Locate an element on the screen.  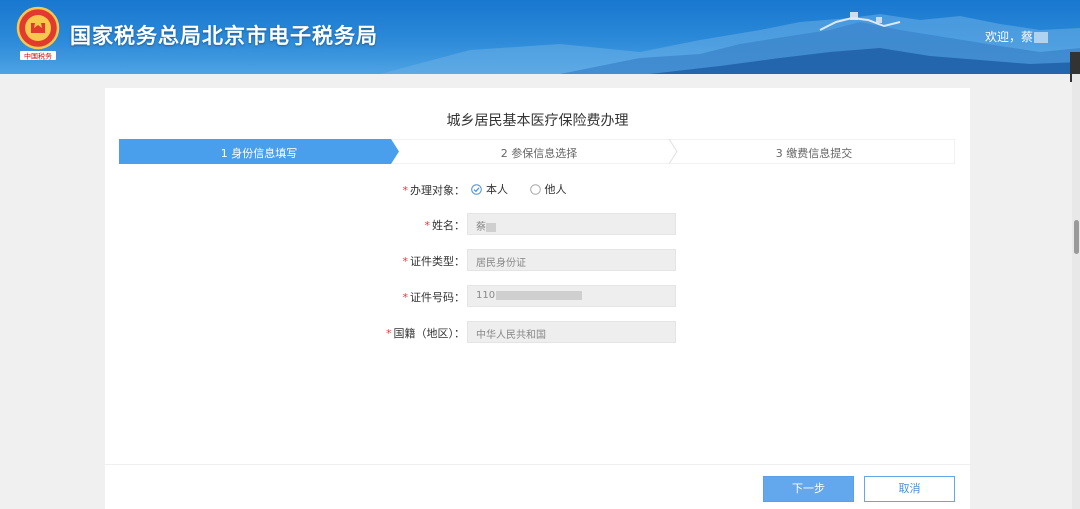
next-step-button: 下一步 is located at coordinates (808, 489).